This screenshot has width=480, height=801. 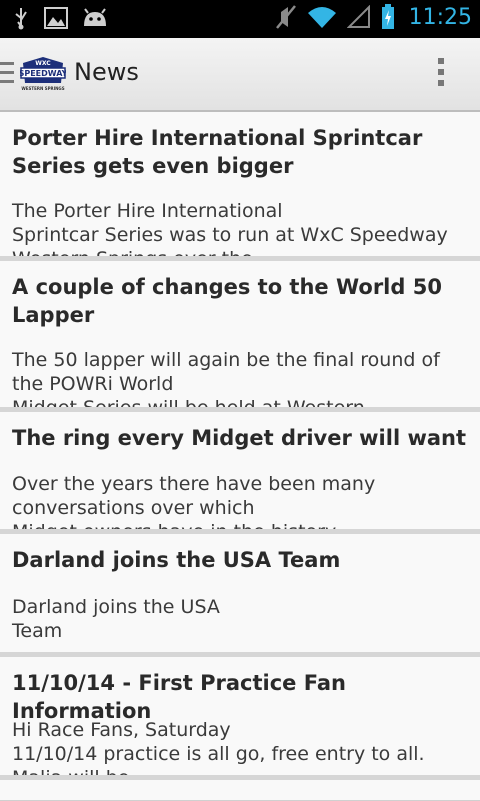 What do you see at coordinates (441, 74) in the screenshot?
I see `overflow-menu-icon` at bounding box center [441, 74].